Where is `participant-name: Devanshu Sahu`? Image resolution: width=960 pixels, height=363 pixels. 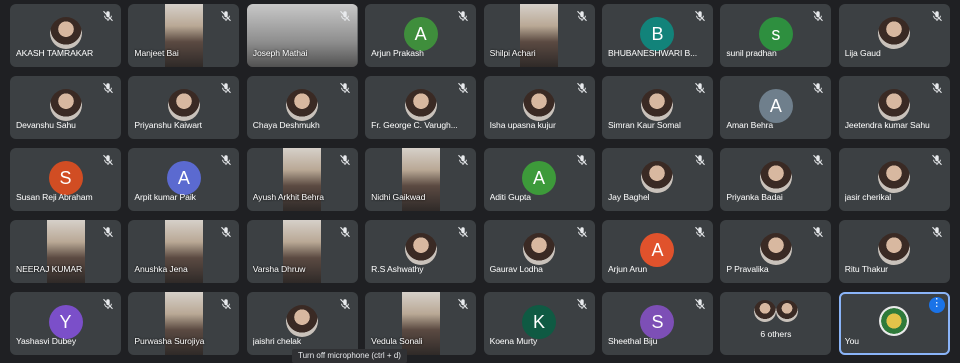 participant-name: Devanshu Sahu is located at coordinates (46, 125).